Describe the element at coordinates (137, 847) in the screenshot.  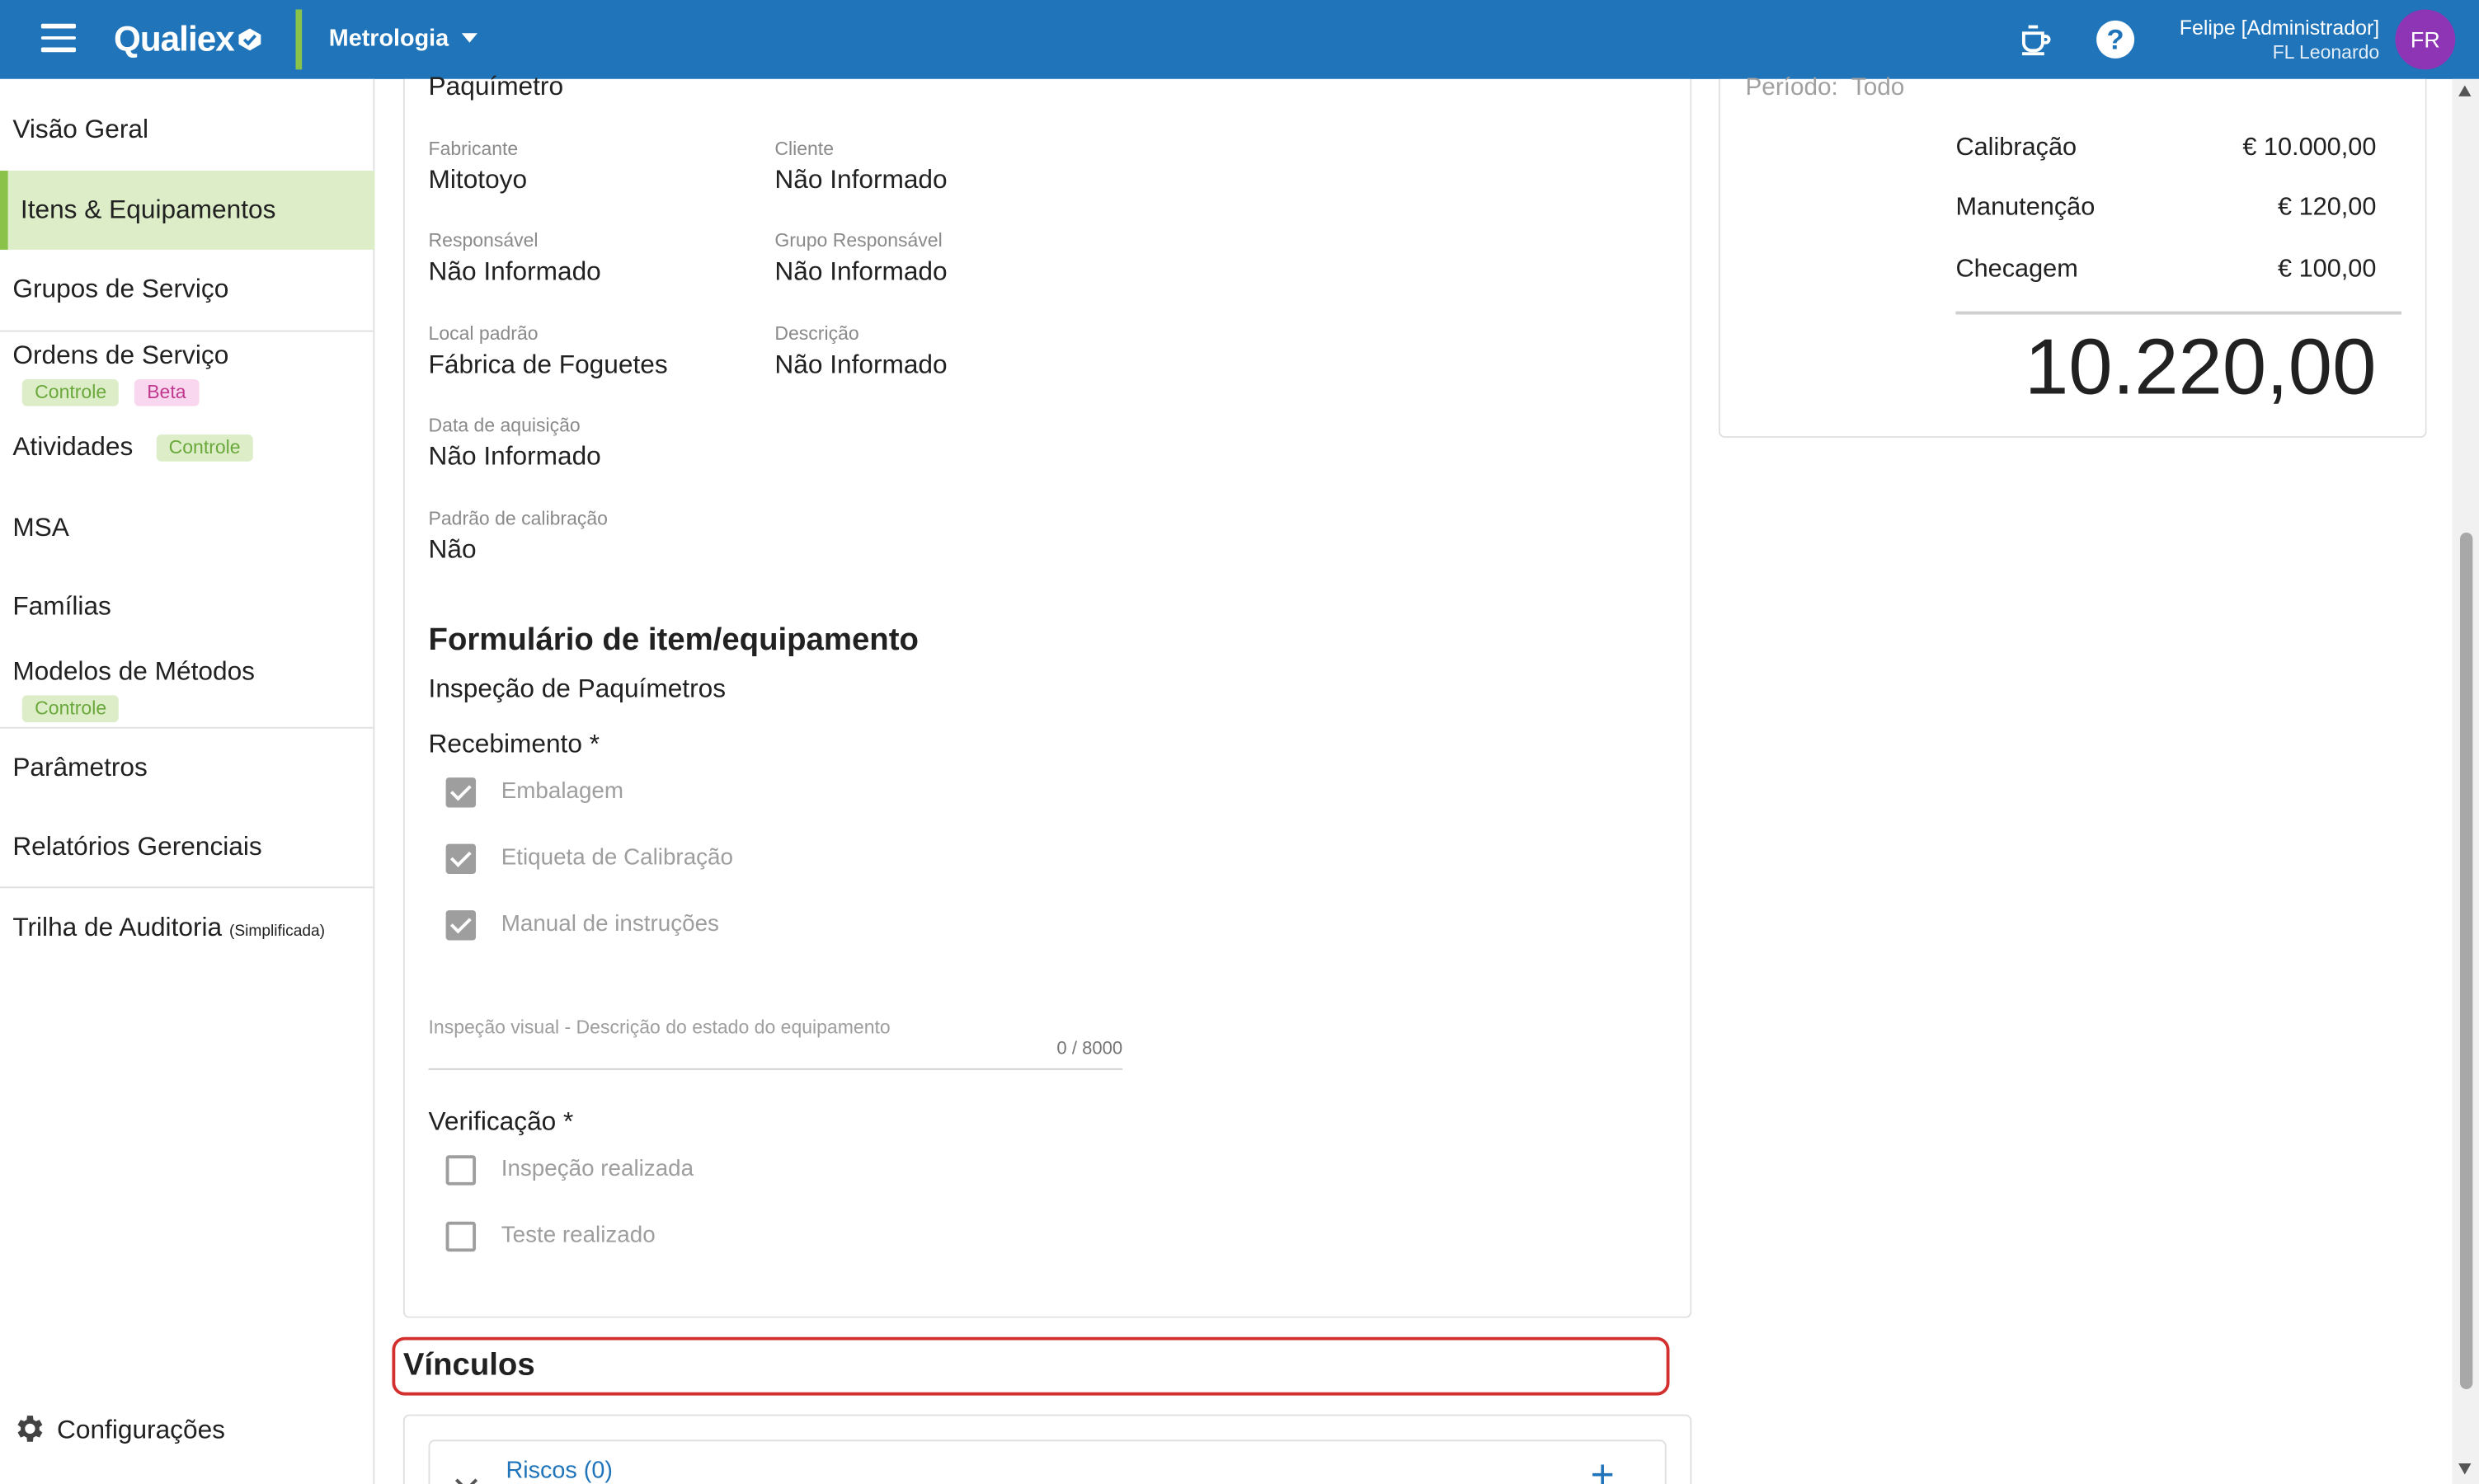
I see `sidebar-item-label: Relatórios Gerenciais` at that location.